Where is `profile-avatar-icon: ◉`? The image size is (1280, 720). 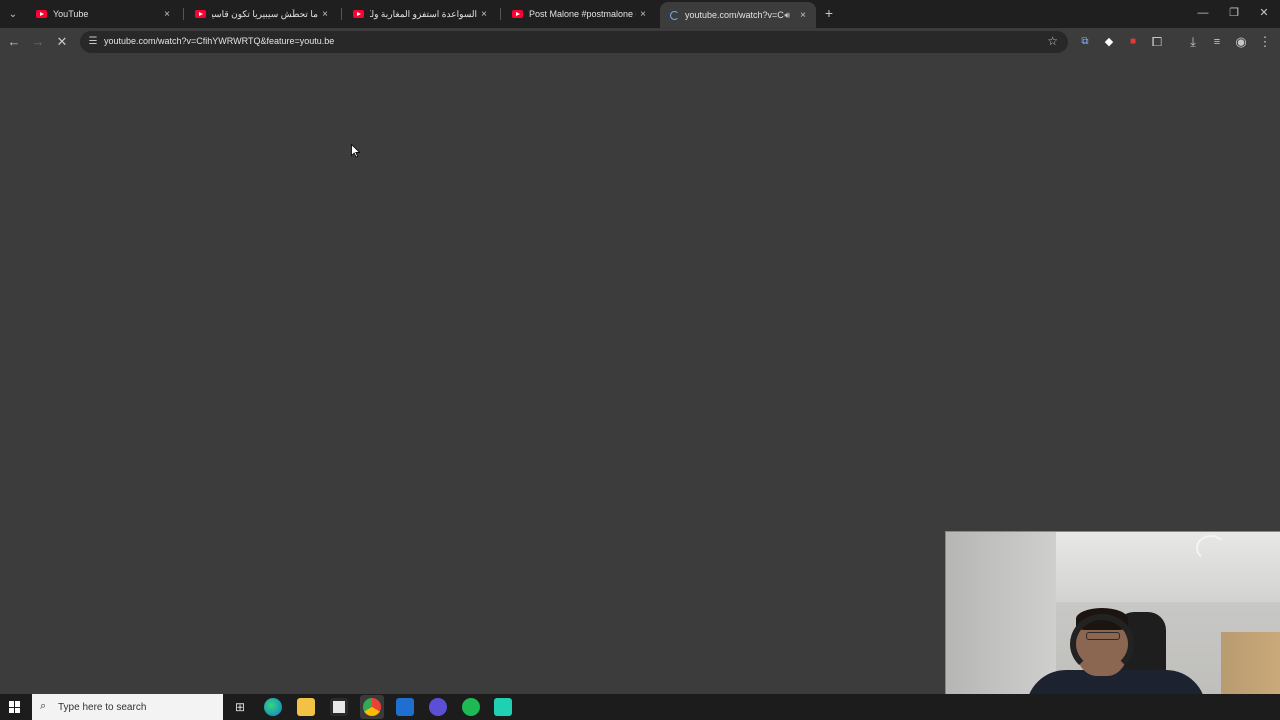 profile-avatar-icon: ◉ is located at coordinates (1241, 42).